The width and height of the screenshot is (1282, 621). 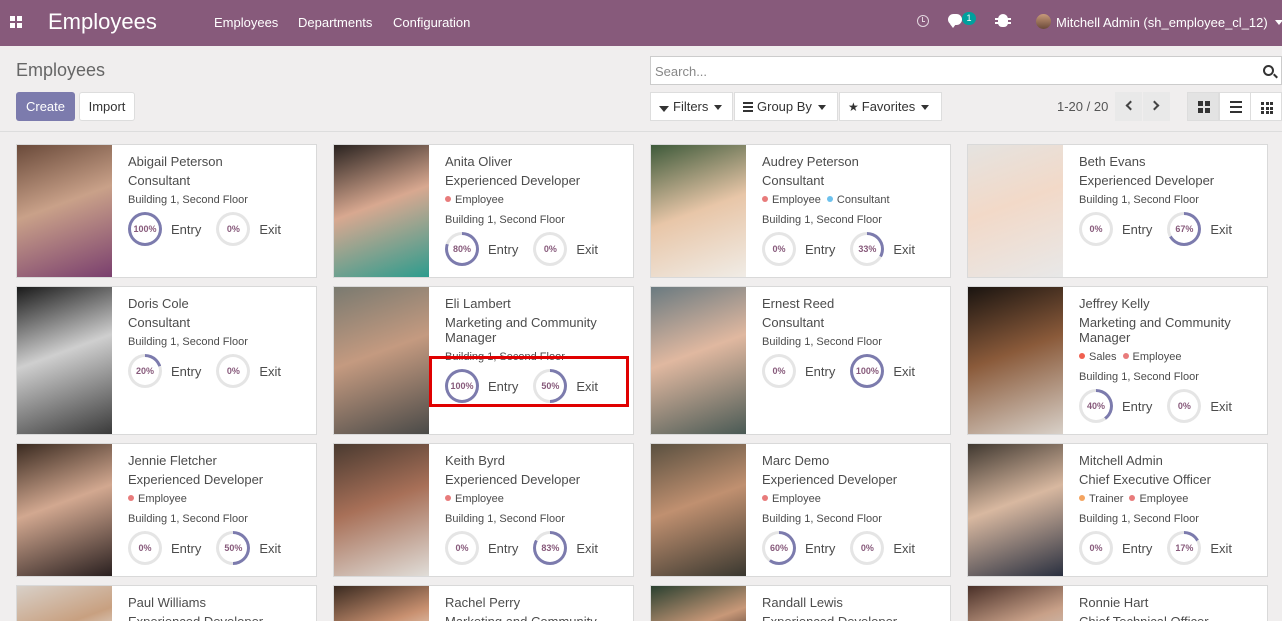 I want to click on filters-button: Filters, so click(x=691, y=106).